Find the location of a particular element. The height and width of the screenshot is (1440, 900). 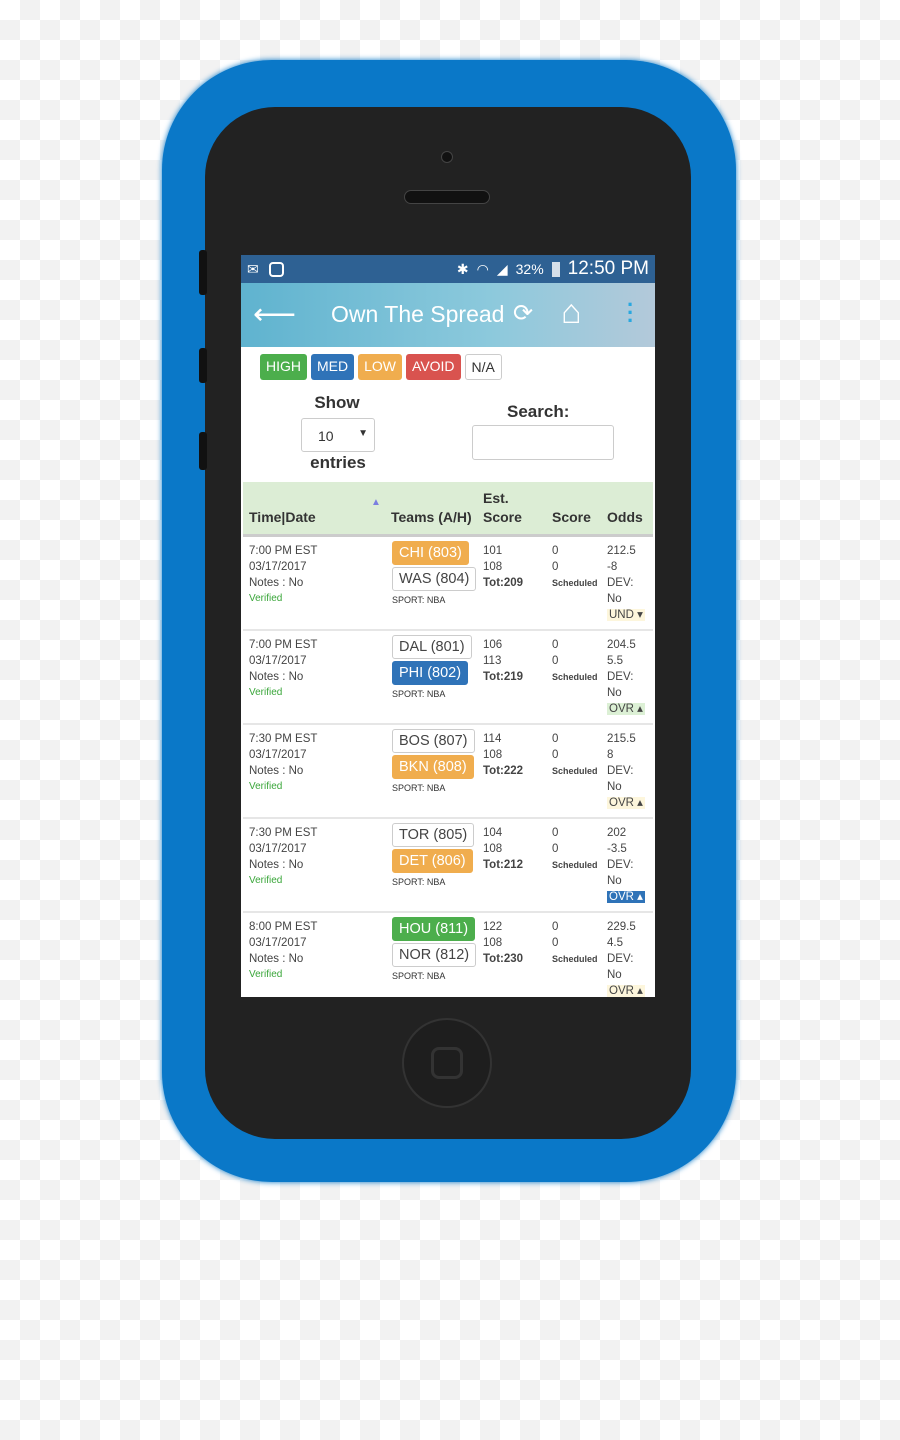

header-score: Score is located at coordinates (571, 517).